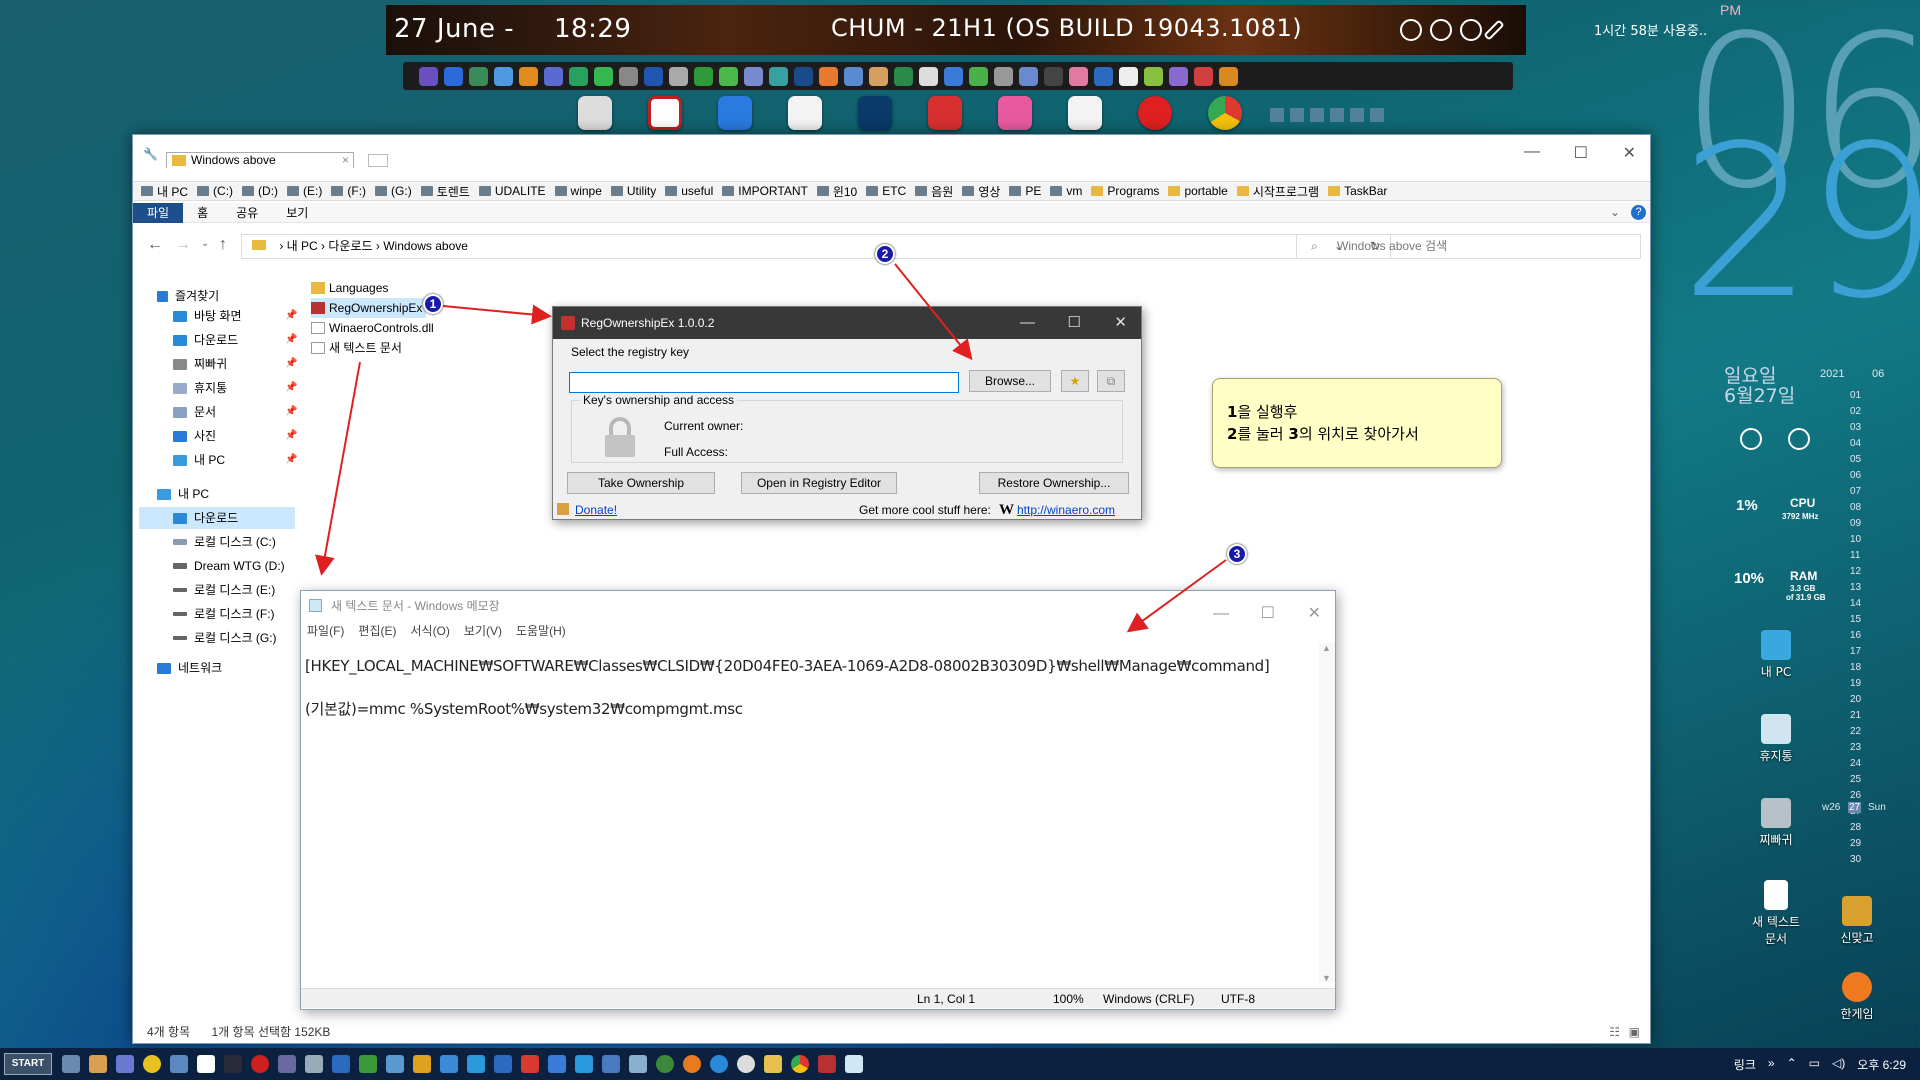 This screenshot has width=1920, height=1080. What do you see at coordinates (1027, 323) in the screenshot?
I see `minimize-button: —` at bounding box center [1027, 323].